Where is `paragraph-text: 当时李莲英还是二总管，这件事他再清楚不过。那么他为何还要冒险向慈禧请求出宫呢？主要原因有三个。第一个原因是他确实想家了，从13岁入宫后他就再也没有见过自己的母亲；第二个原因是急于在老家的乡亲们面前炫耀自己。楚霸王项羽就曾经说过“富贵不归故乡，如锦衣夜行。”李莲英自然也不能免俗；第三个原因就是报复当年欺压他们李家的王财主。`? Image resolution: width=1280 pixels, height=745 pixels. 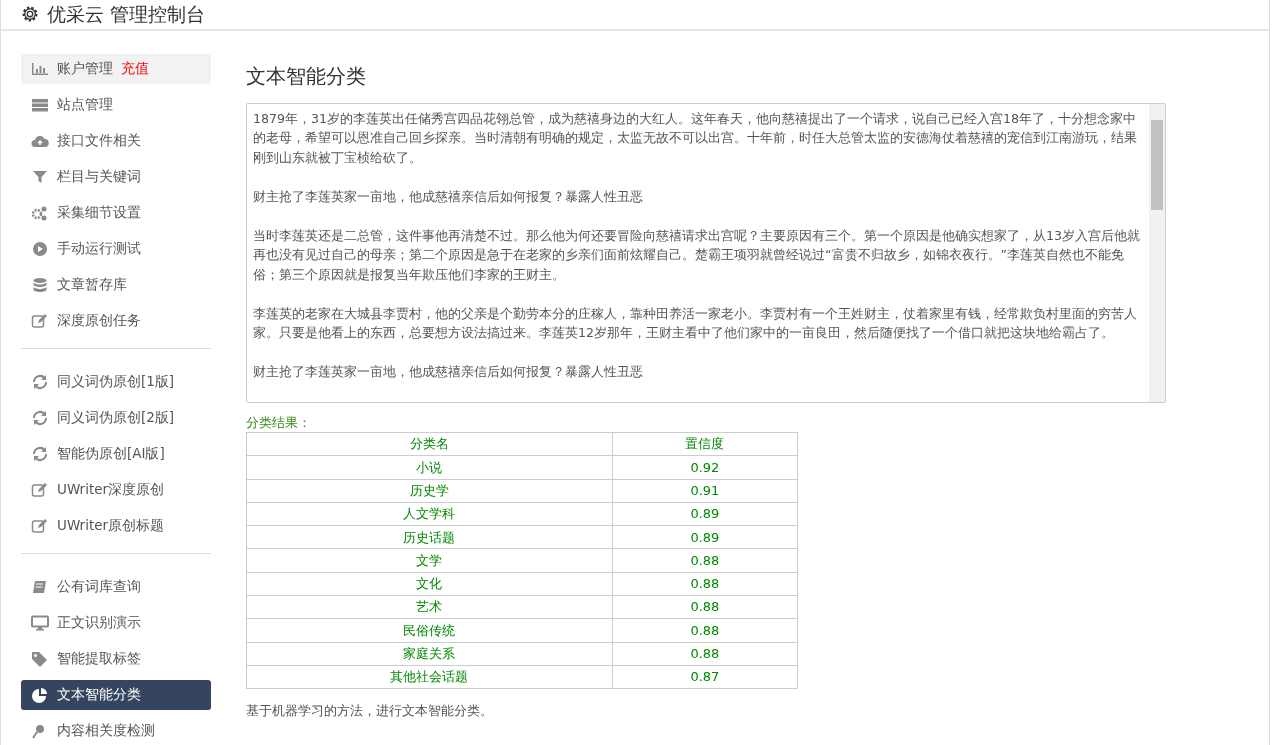
paragraph-text: 当时李莲英还是二总管，这件事他再清楚不过。那么他为何还要冒险向慈禧请求出宫呢？主要原因有三个。第一个原因是他确实想家了，从13岁入宫后他就再也没有见过自己的母亲；第二个原因是急于在老家的乡亲们面前炫耀自己。楚霸王项羽就曾经说过“富贵不归故乡，如锦衣夜行。”李莲英自然也不能免俗；第三个原因就是报复当年欺压他们李家的王财主。 is located at coordinates (697, 255).